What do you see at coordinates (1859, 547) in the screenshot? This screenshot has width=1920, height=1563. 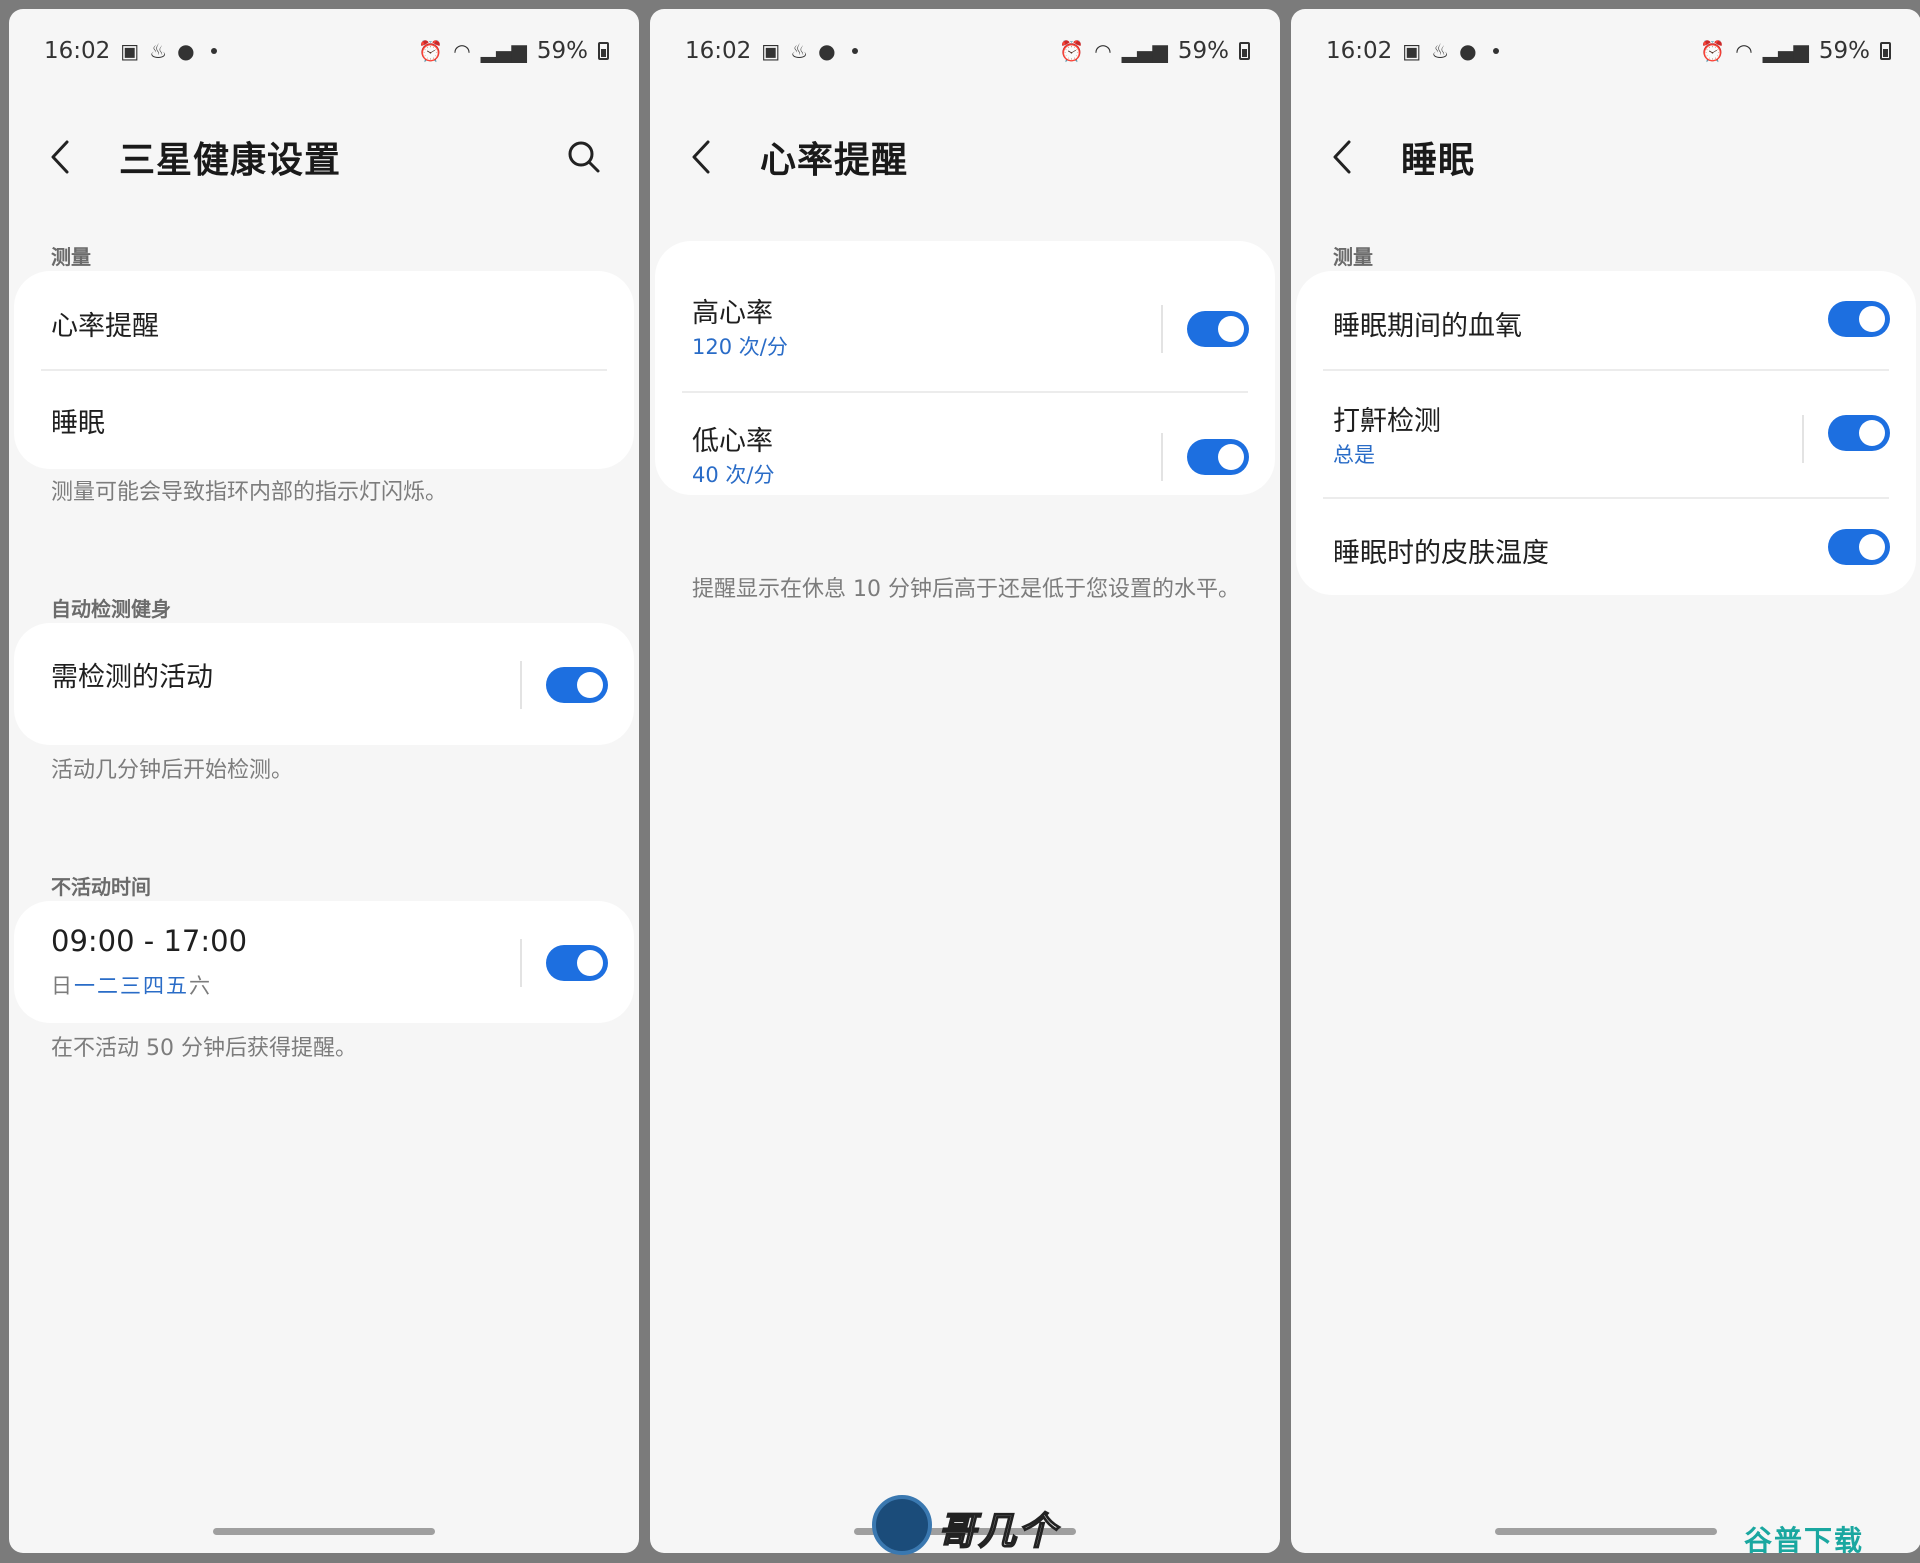 I see `toggle-skin-temperature` at bounding box center [1859, 547].